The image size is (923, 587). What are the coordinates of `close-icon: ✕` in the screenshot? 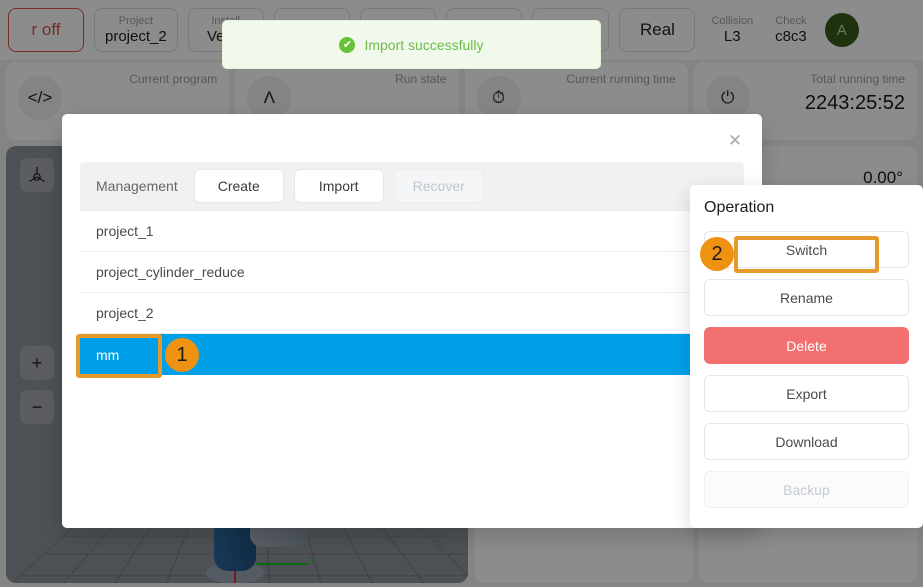 It's located at (735, 141).